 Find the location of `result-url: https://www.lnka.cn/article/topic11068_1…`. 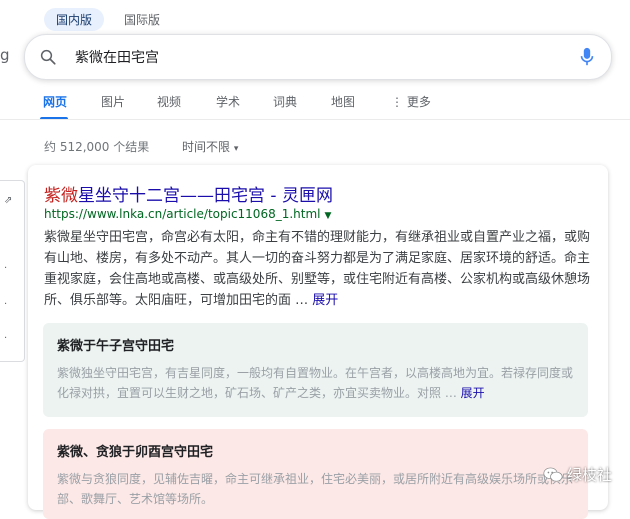

result-url: https://www.lnka.cn/article/topic11068_1… is located at coordinates (187, 214).